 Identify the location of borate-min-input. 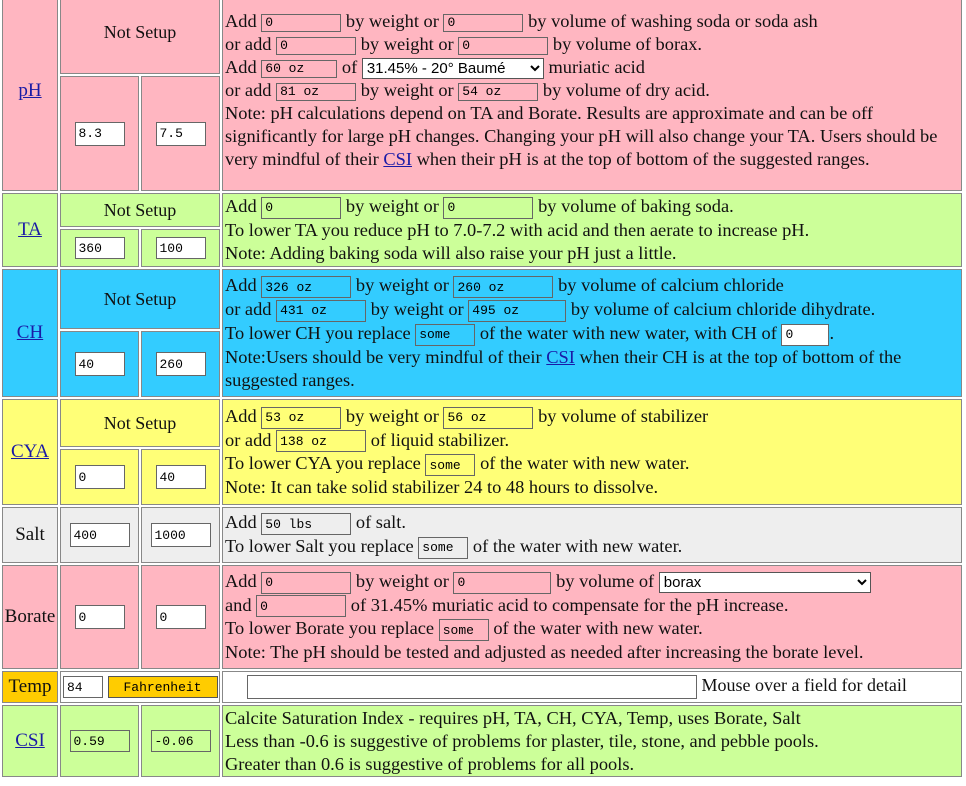
(99, 617).